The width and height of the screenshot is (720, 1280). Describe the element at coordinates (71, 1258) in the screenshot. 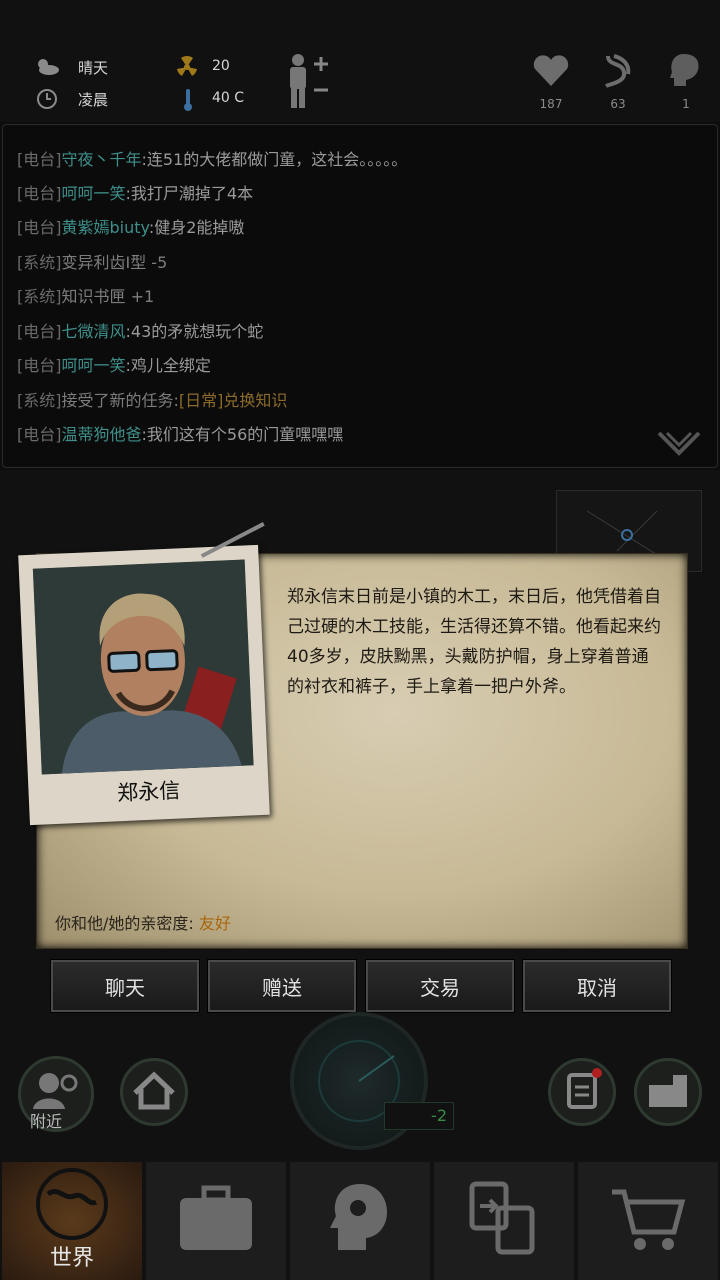

I see `tab-world-label: 世界` at that location.